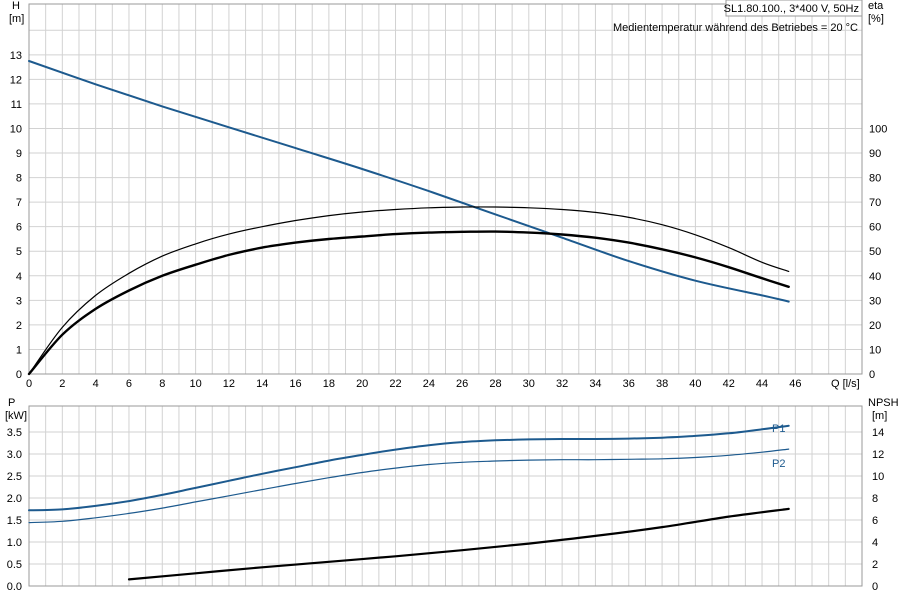 The width and height of the screenshot is (900, 600). I want to click on top-y-tick-label: 0, so click(19, 375).